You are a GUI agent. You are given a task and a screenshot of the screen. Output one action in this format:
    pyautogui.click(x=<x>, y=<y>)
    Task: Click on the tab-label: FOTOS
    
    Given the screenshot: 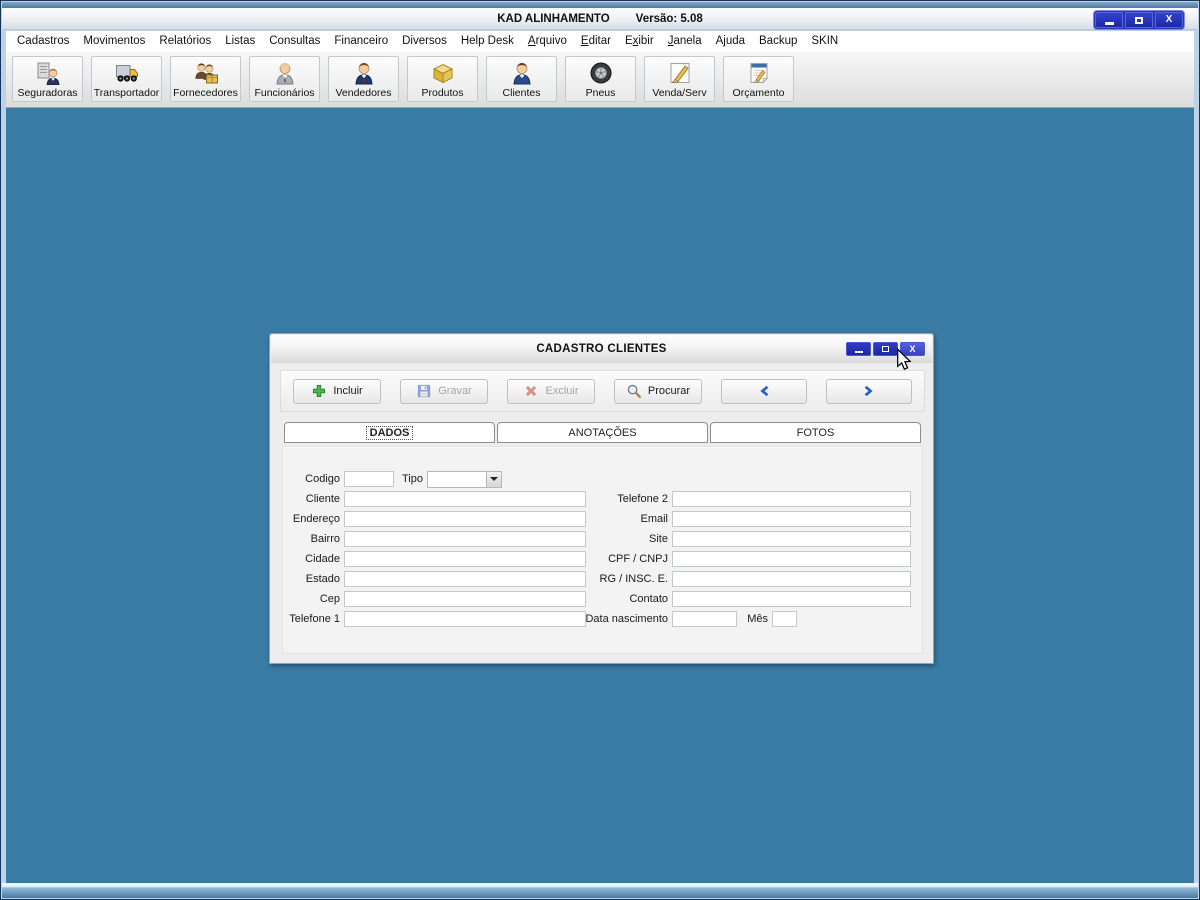 What is the action you would take?
    pyautogui.click(x=815, y=432)
    